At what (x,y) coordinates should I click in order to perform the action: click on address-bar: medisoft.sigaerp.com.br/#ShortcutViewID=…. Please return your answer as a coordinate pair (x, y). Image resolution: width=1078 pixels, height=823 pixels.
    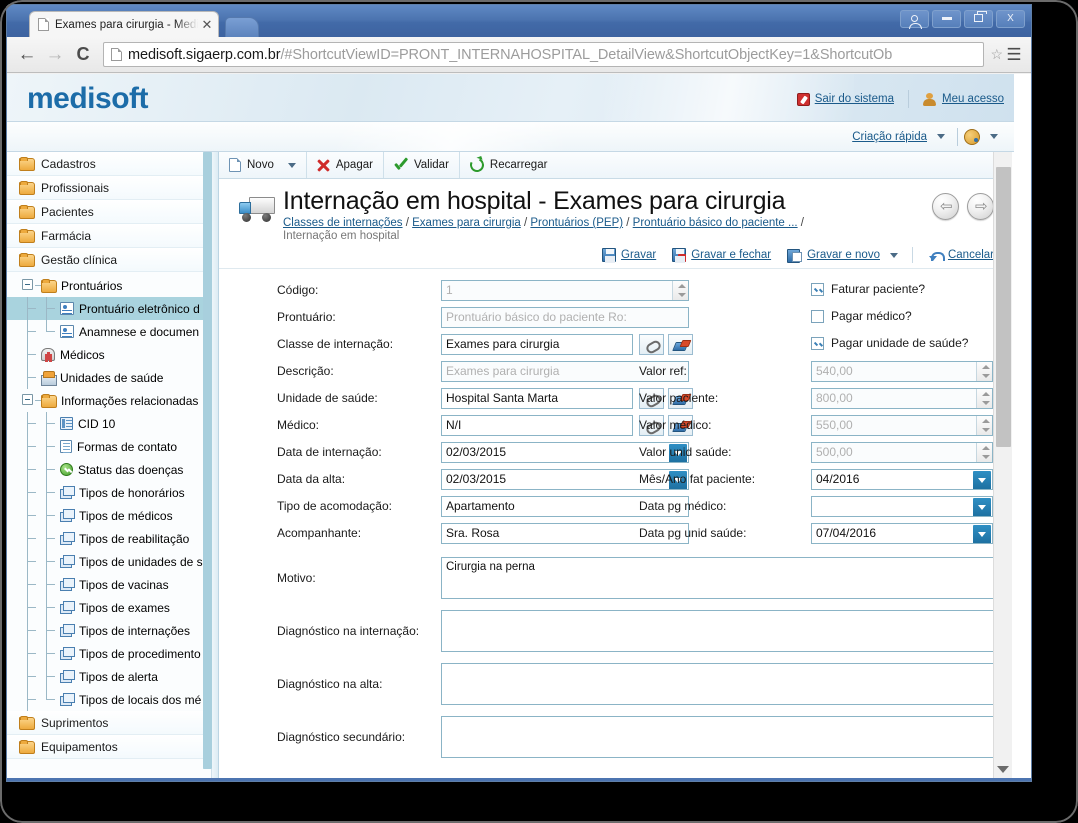
    Looking at the image, I should click on (544, 54).